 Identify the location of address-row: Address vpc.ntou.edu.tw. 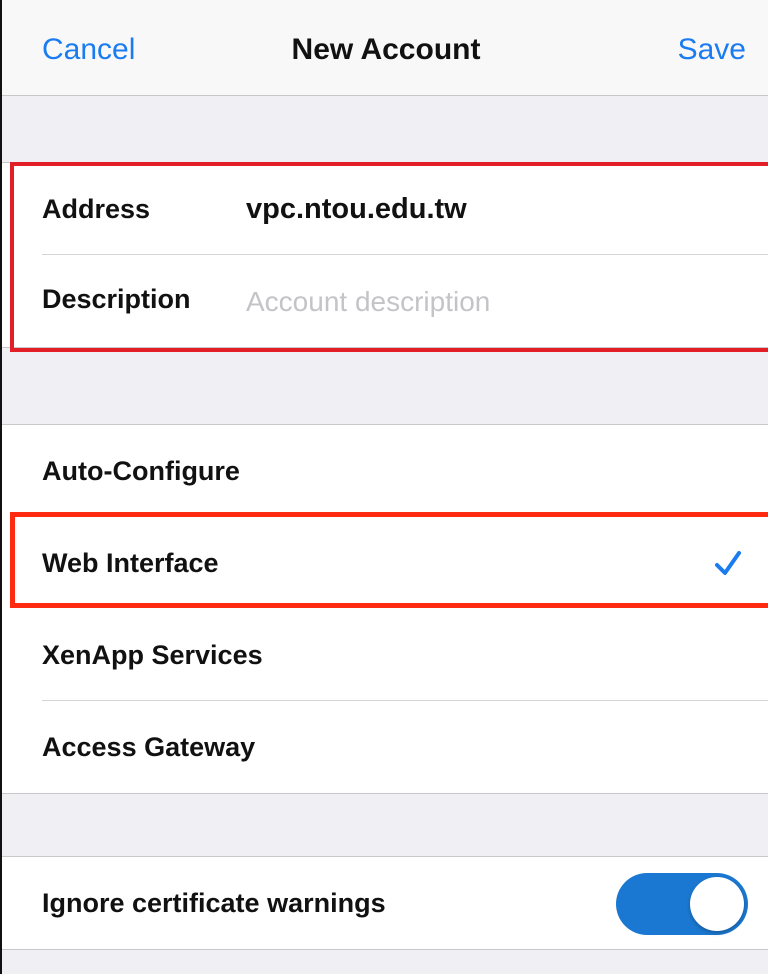
(385, 209).